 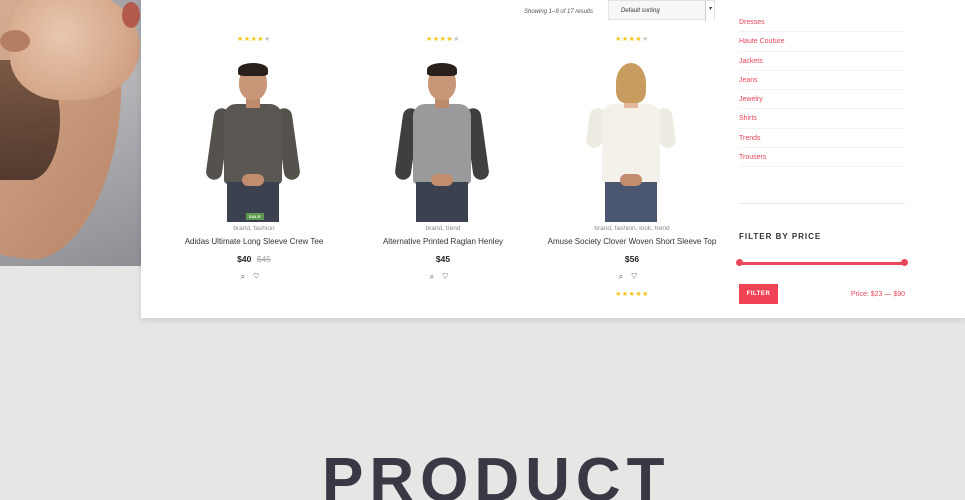 What do you see at coordinates (255, 216) in the screenshot?
I see `sale-badge: SALE` at bounding box center [255, 216].